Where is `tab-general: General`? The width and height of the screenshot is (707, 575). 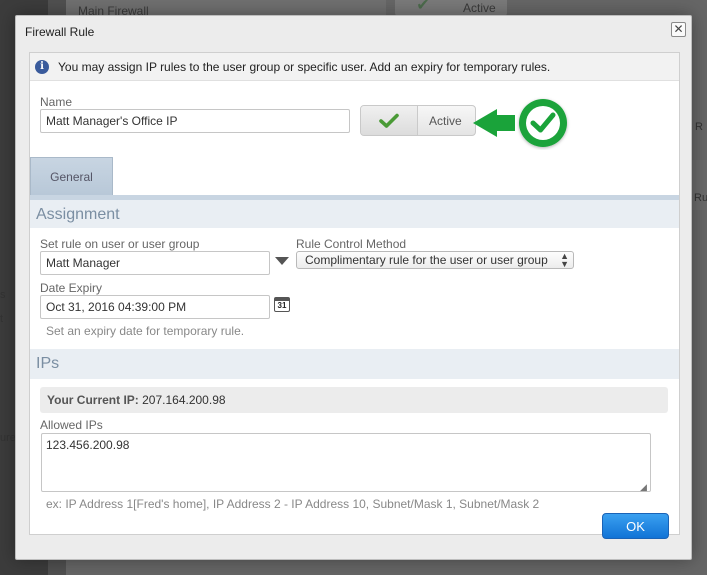
tab-general: General is located at coordinates (71, 176).